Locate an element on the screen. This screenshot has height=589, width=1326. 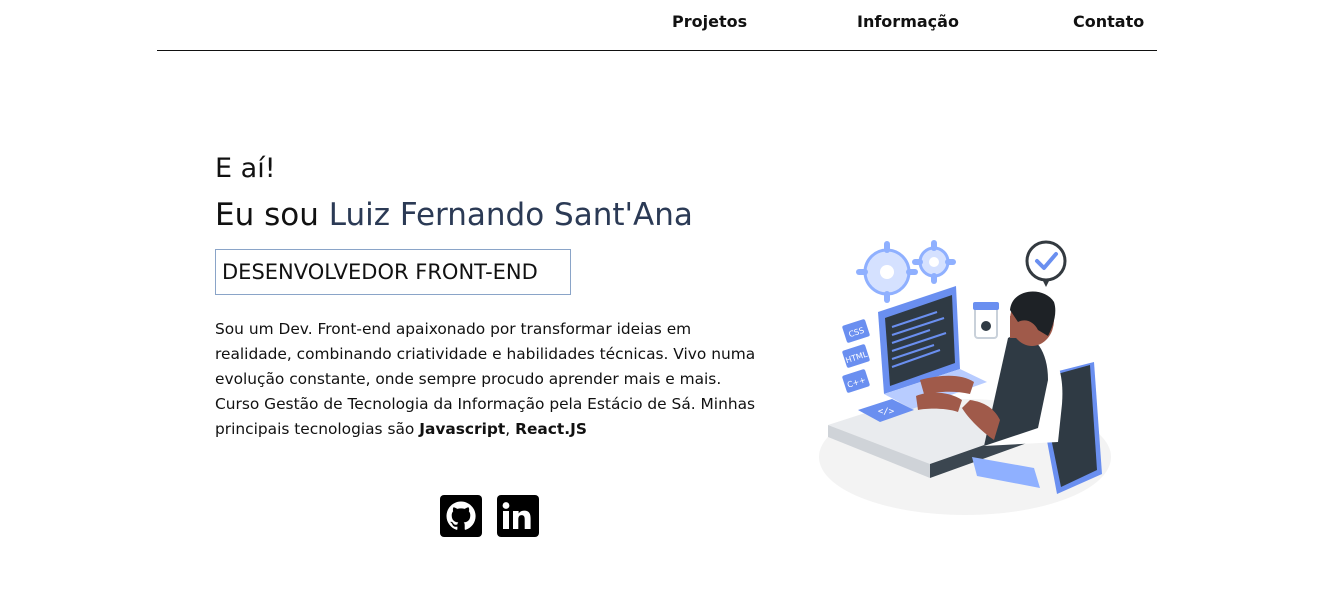
nav-link-projetos: Projetos is located at coordinates (709, 21).